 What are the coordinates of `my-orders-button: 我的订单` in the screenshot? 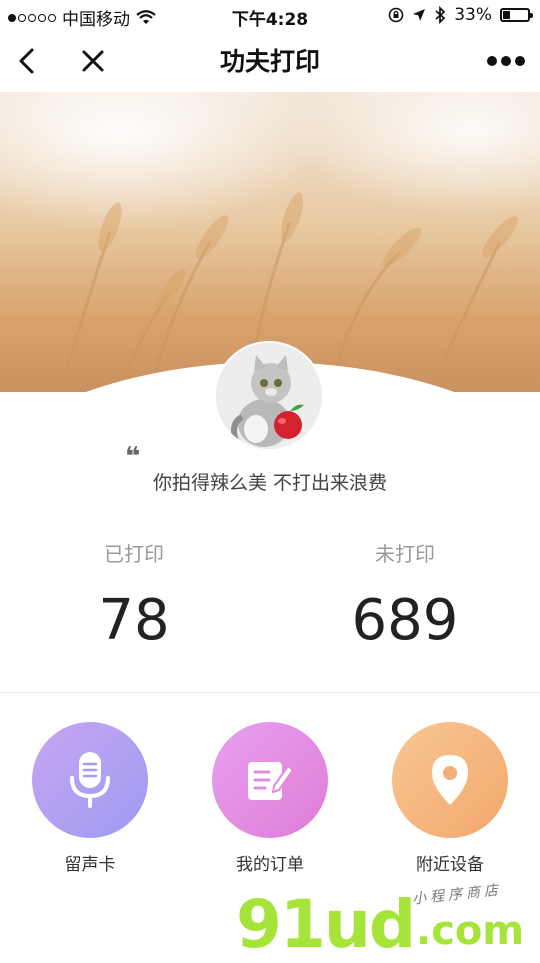 It's located at (270, 798).